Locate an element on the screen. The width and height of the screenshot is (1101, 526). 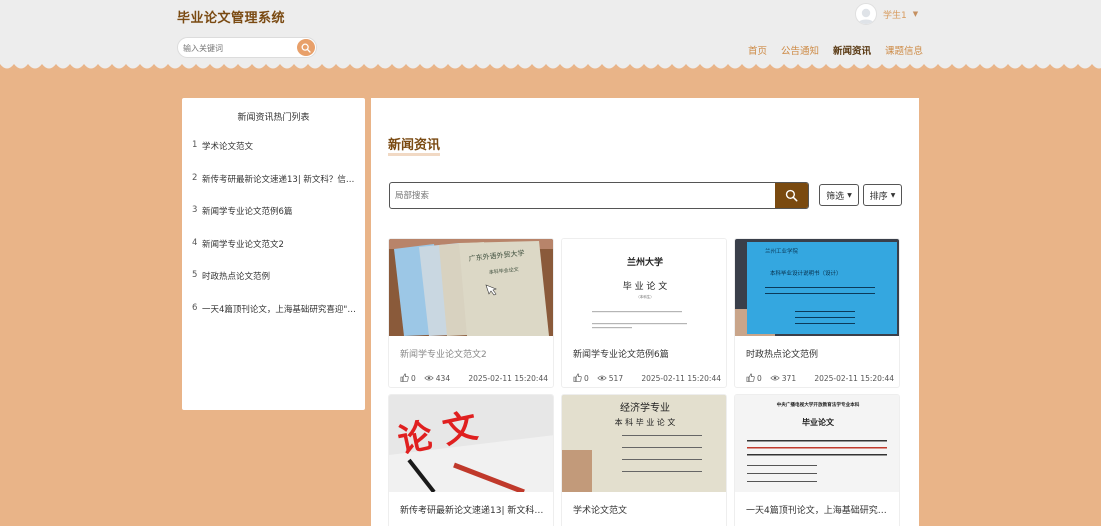
news-thumbnail: 经济学专业 本 科 毕 业 论 文 is located at coordinates (644, 443).